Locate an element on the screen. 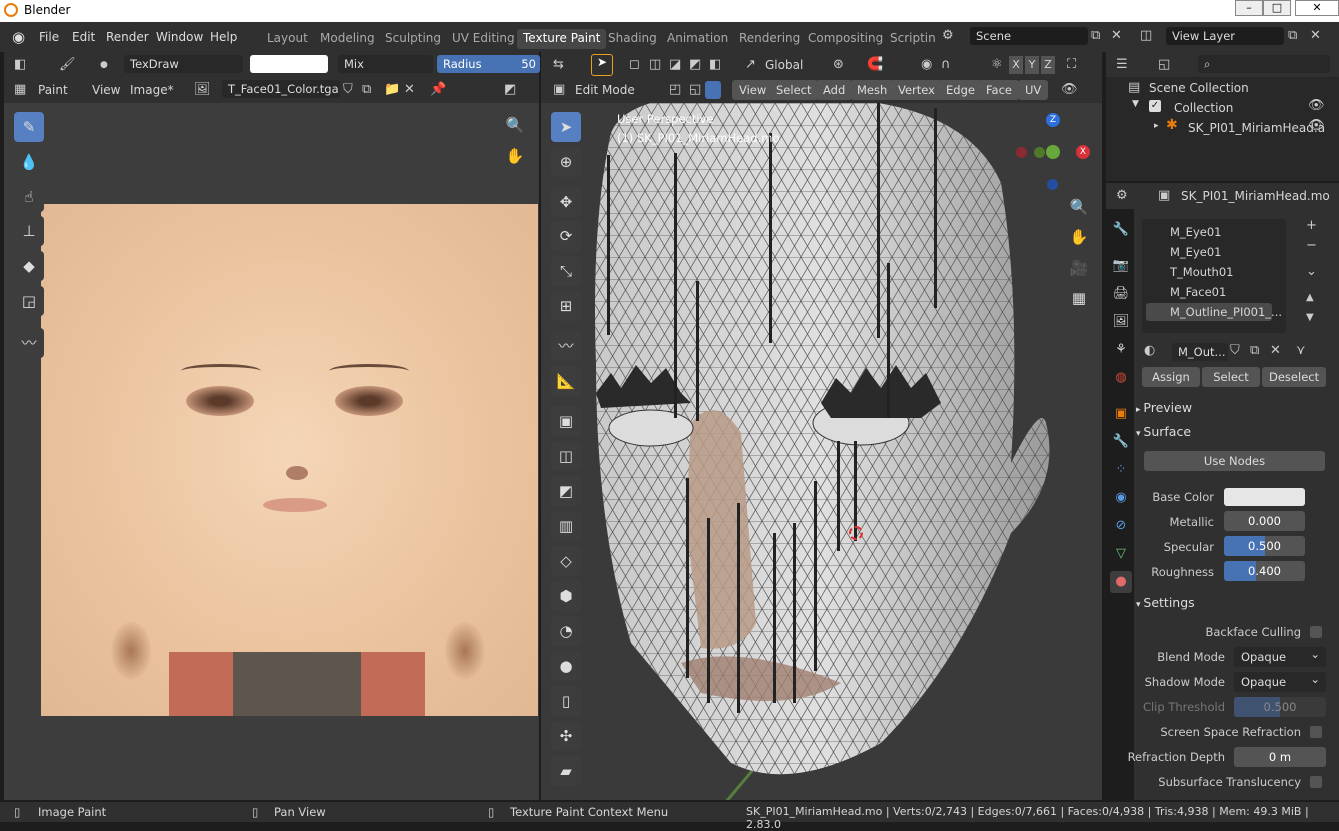 The width and height of the screenshot is (1339, 831). clone-tool: ⊥ is located at coordinates (29, 231).